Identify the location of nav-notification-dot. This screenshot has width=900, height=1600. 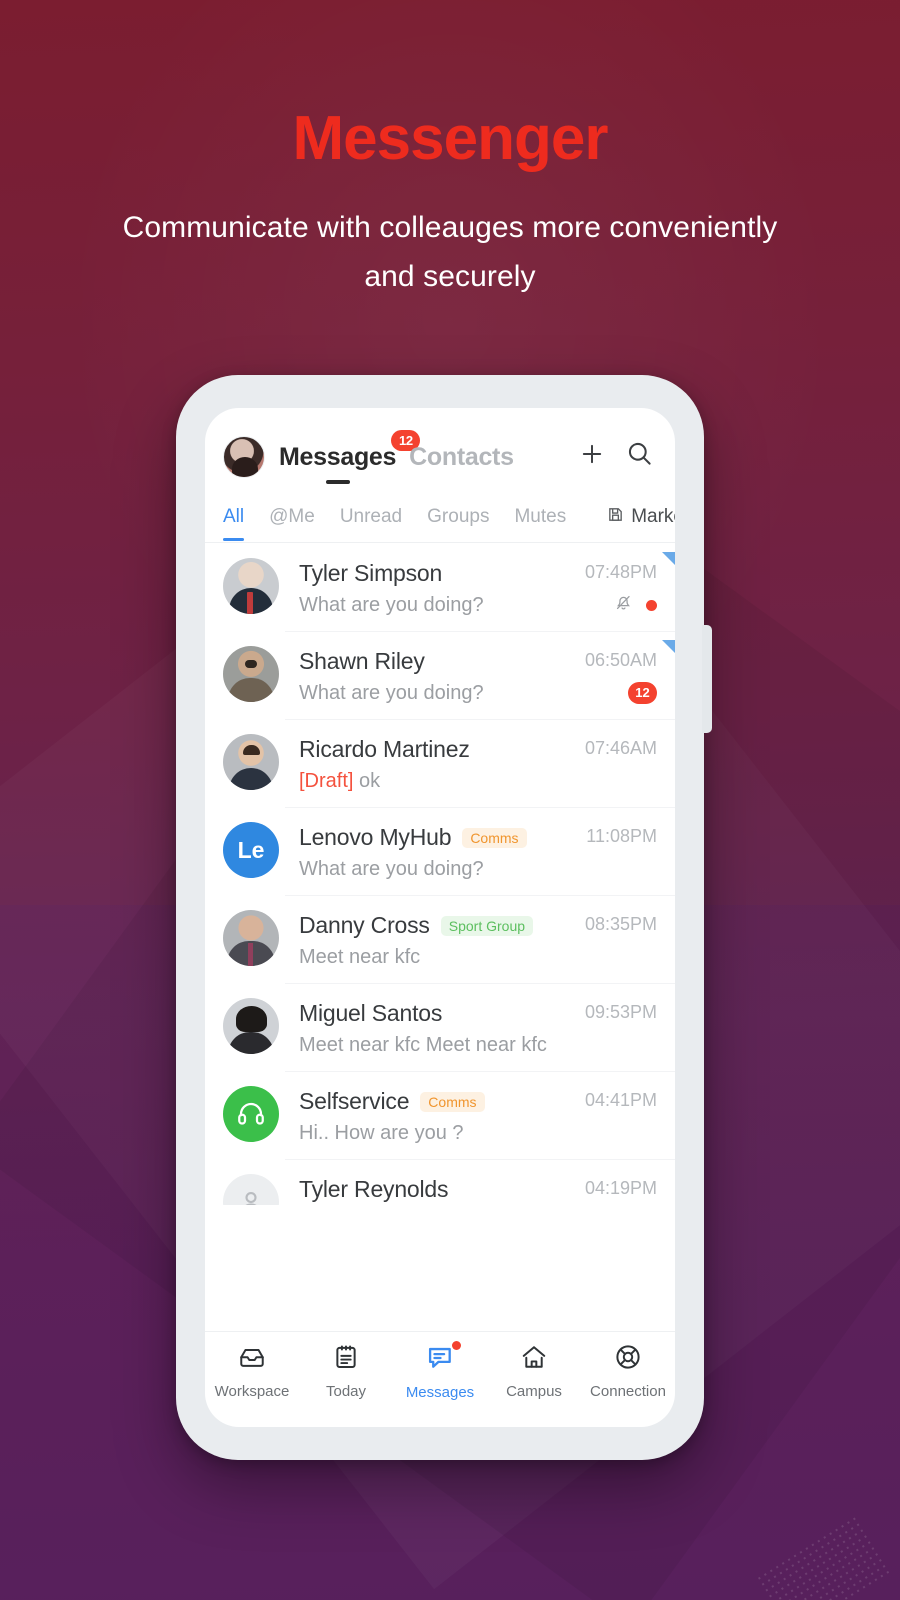
(456, 1345).